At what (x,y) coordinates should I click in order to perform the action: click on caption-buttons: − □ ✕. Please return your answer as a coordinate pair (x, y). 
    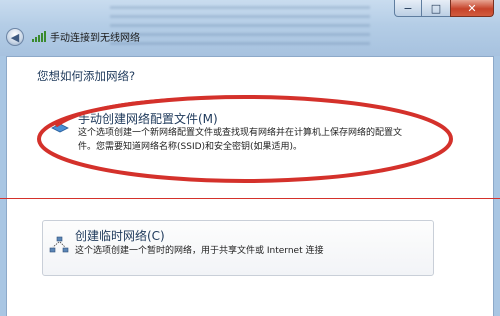
    Looking at the image, I should click on (444, 8).